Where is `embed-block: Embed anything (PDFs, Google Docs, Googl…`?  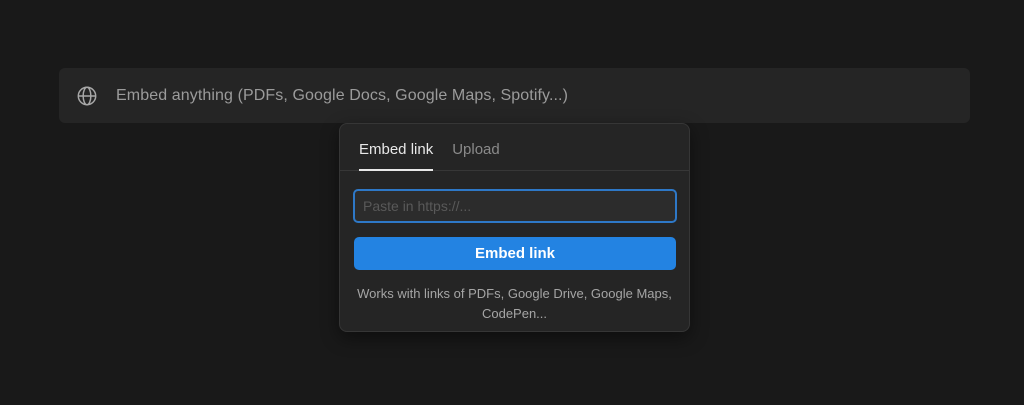 embed-block: Embed anything (PDFs, Google Docs, Googl… is located at coordinates (514, 95).